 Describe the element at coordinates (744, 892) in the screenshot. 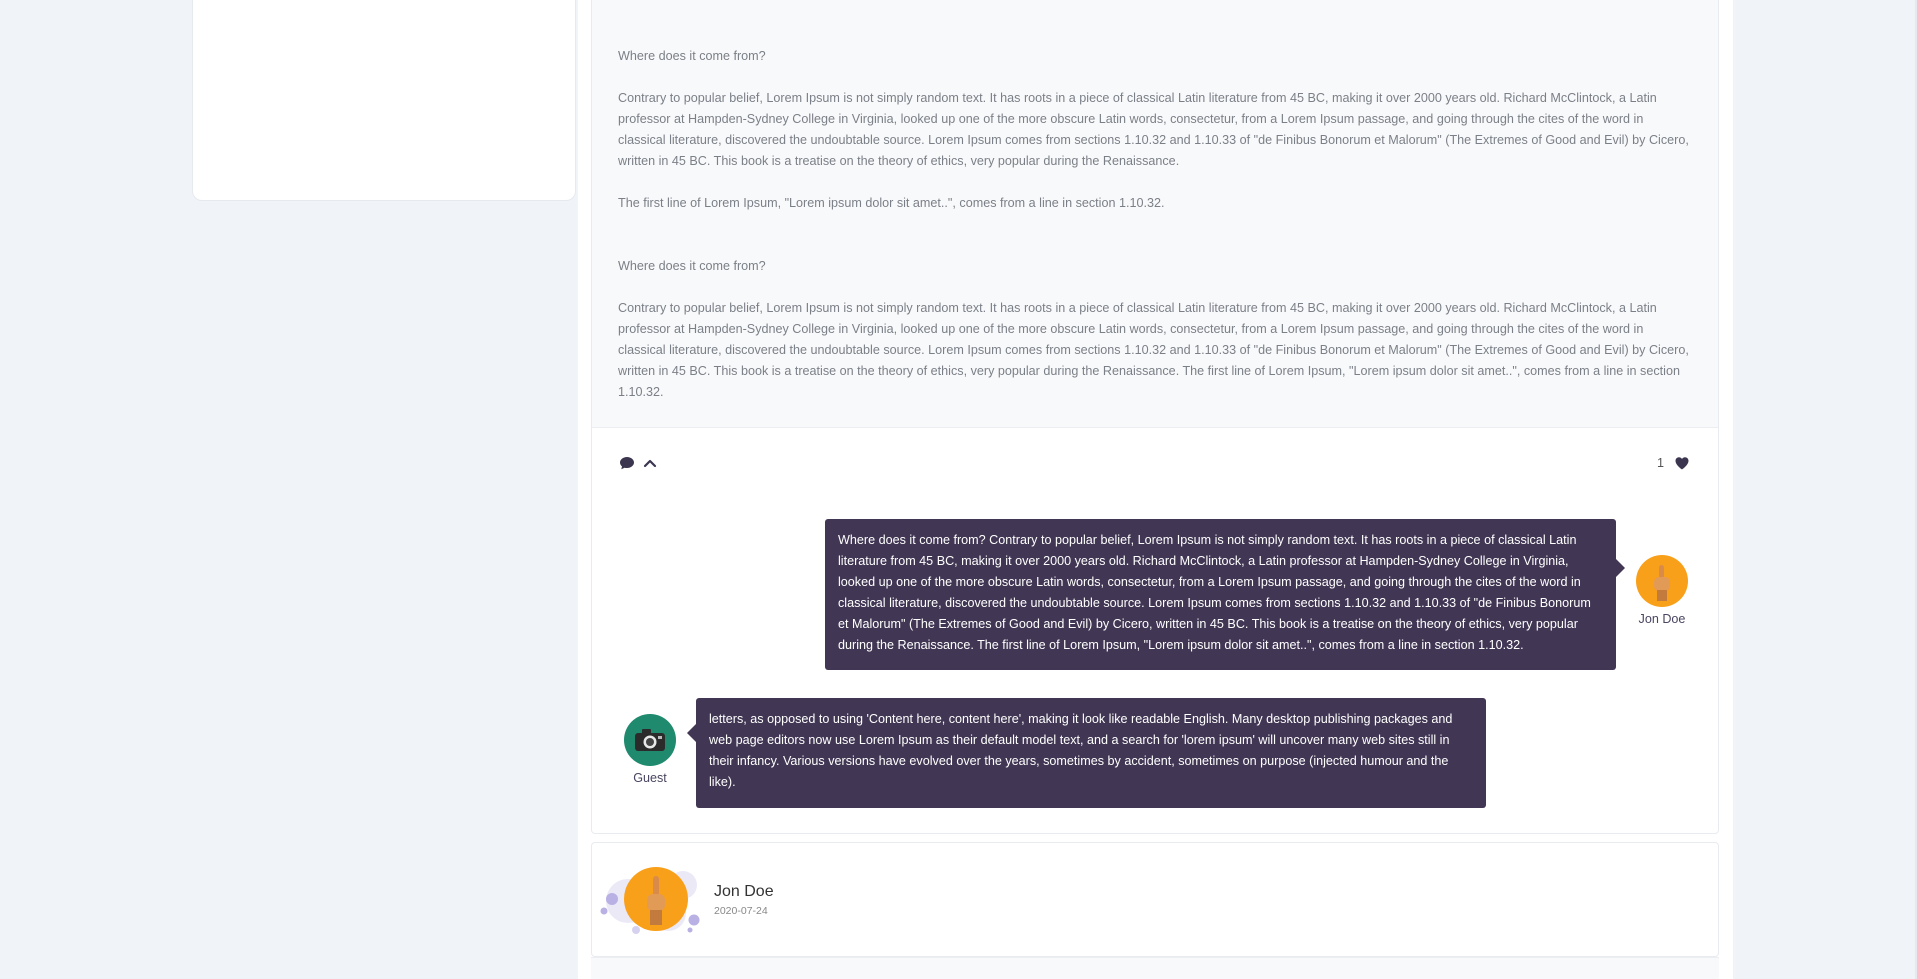

I see `author-name: Jon Doe` at that location.